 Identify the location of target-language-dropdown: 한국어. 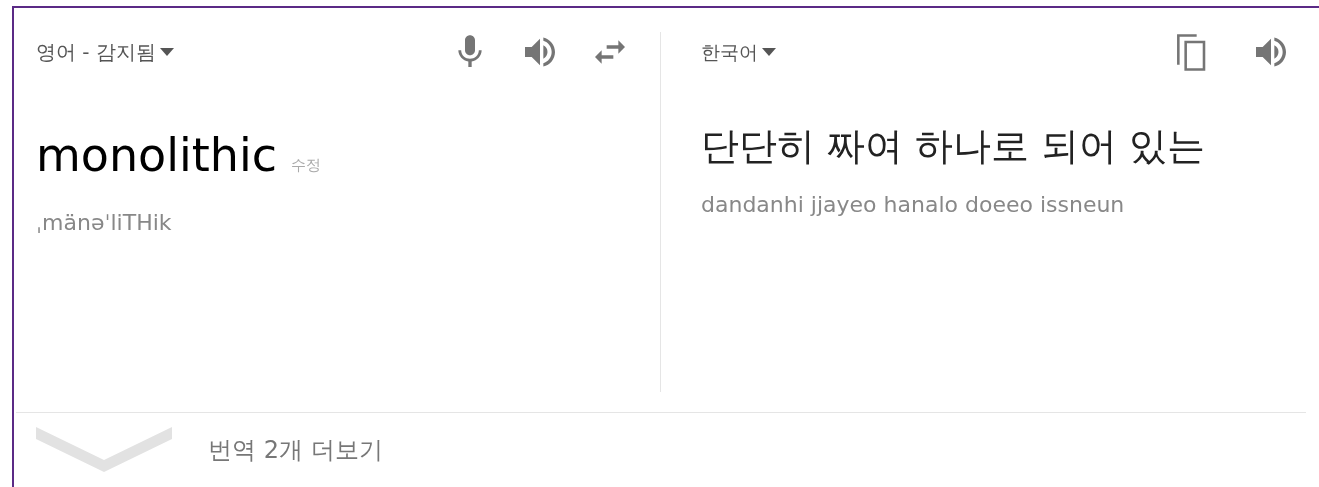
(738, 52).